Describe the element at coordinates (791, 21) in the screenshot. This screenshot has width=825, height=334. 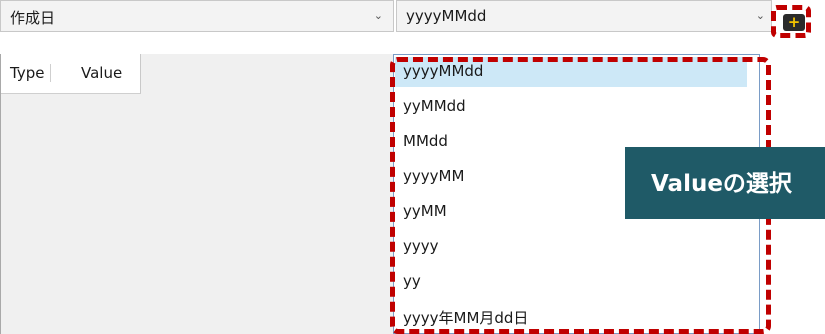
I see `add-button-highlight` at that location.